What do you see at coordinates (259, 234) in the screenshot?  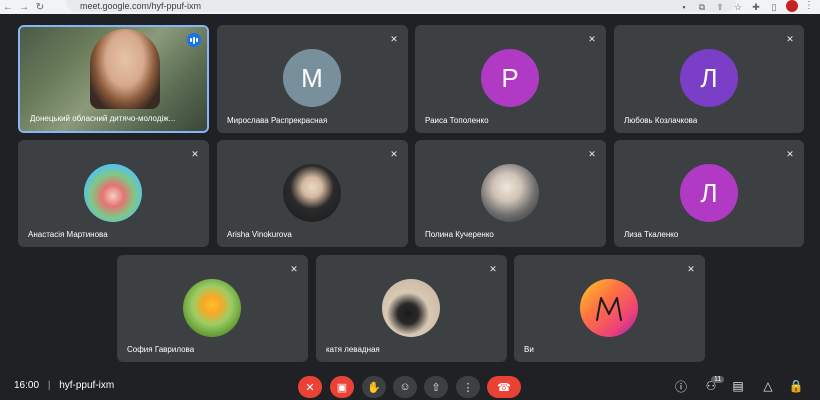 I see `participant-name: Arisha Vinokurova` at bounding box center [259, 234].